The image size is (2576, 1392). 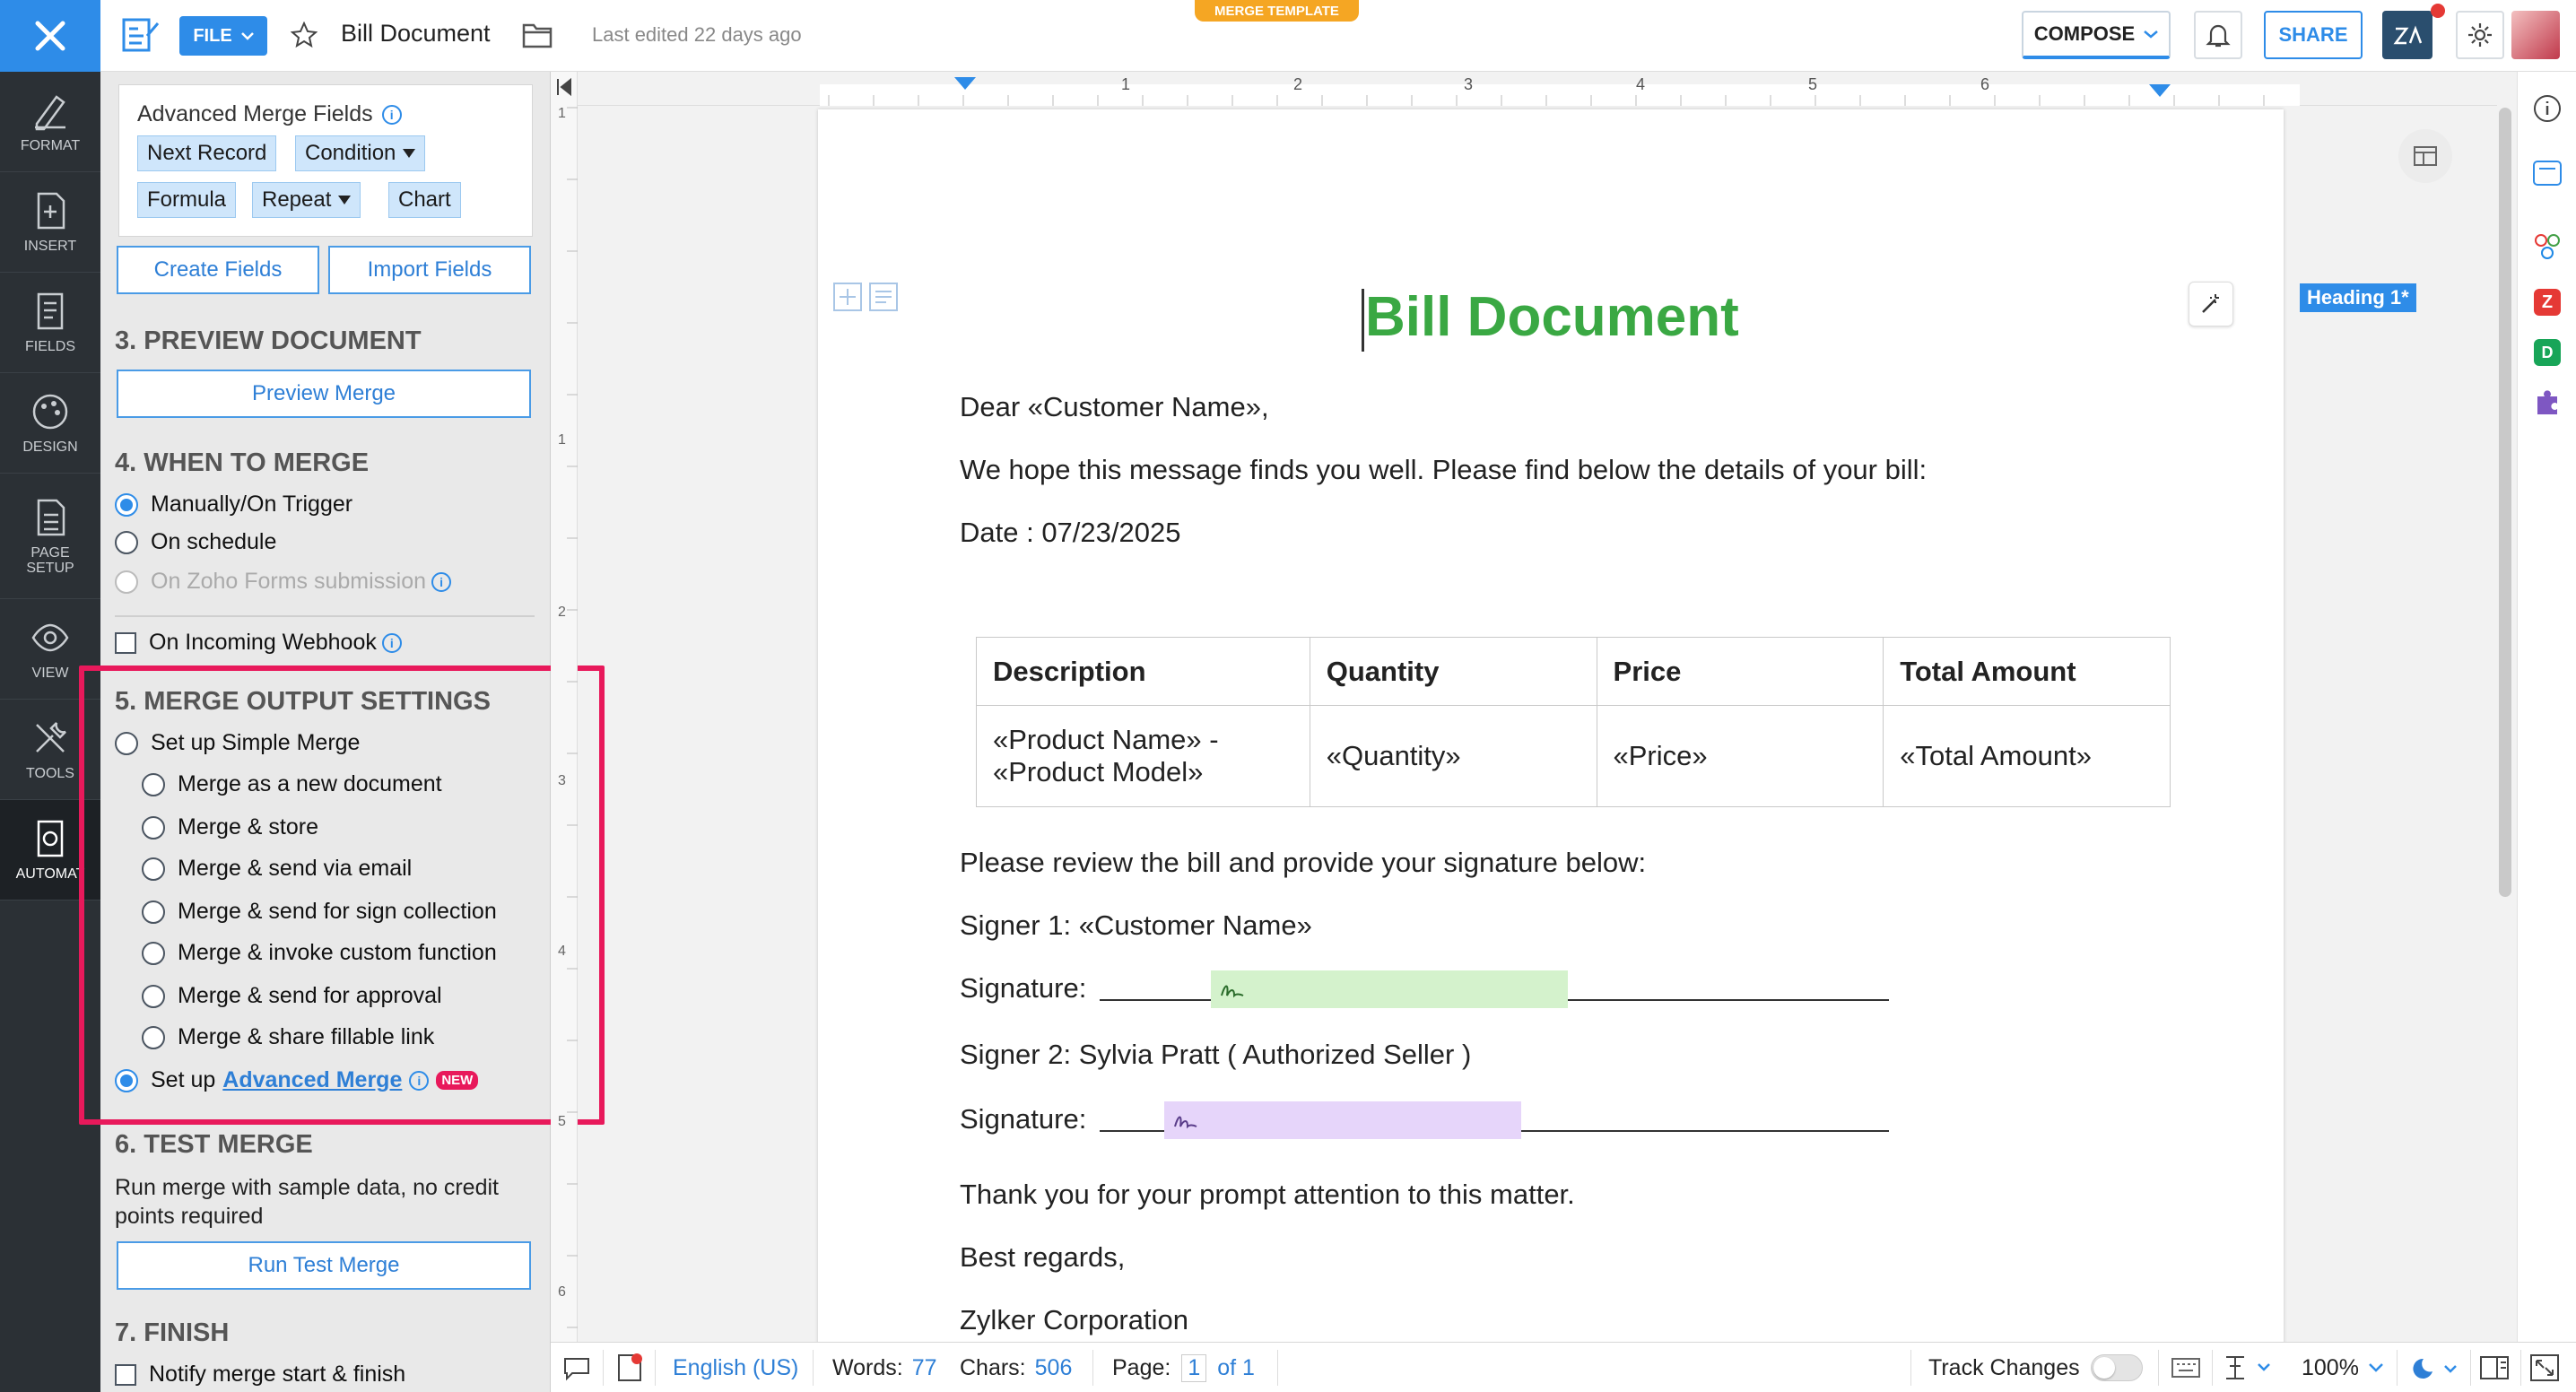 What do you see at coordinates (50, 122) in the screenshot?
I see `rail-format: FORMAT` at bounding box center [50, 122].